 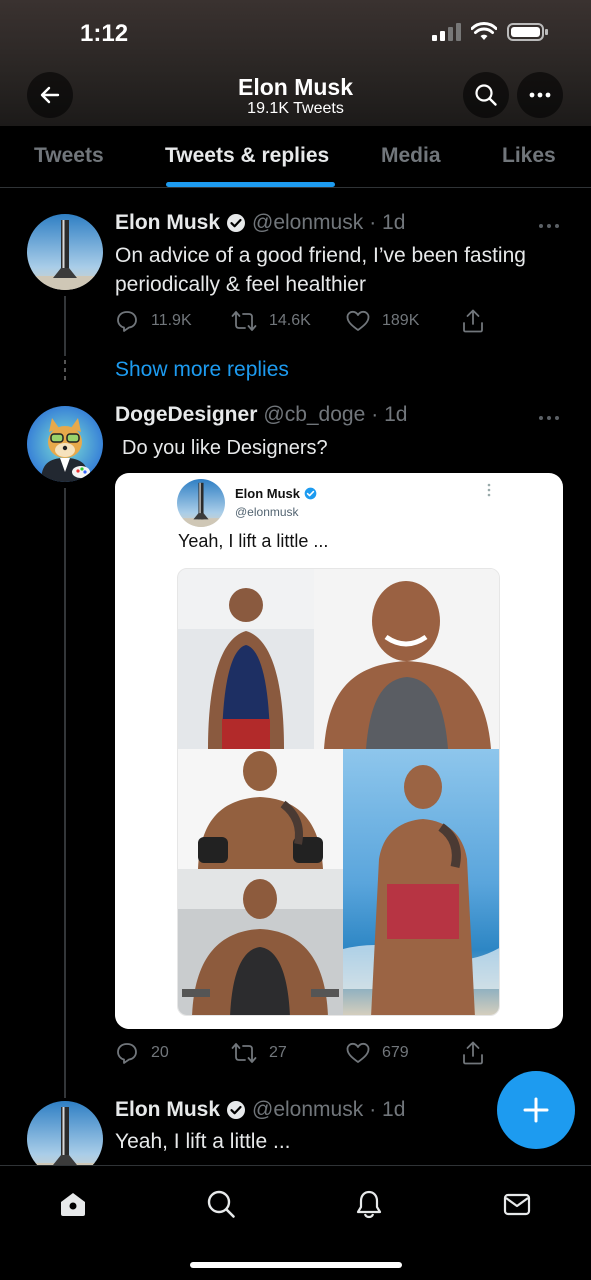 What do you see at coordinates (395, 1052) in the screenshot?
I see `like-count: 679` at bounding box center [395, 1052].